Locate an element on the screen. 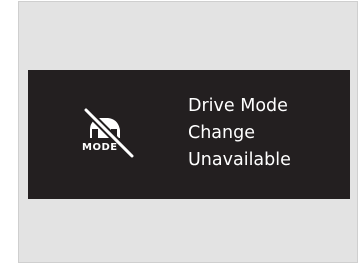 This screenshot has height=266, width=360. message-line-1: Drive Mode is located at coordinates (238, 106).